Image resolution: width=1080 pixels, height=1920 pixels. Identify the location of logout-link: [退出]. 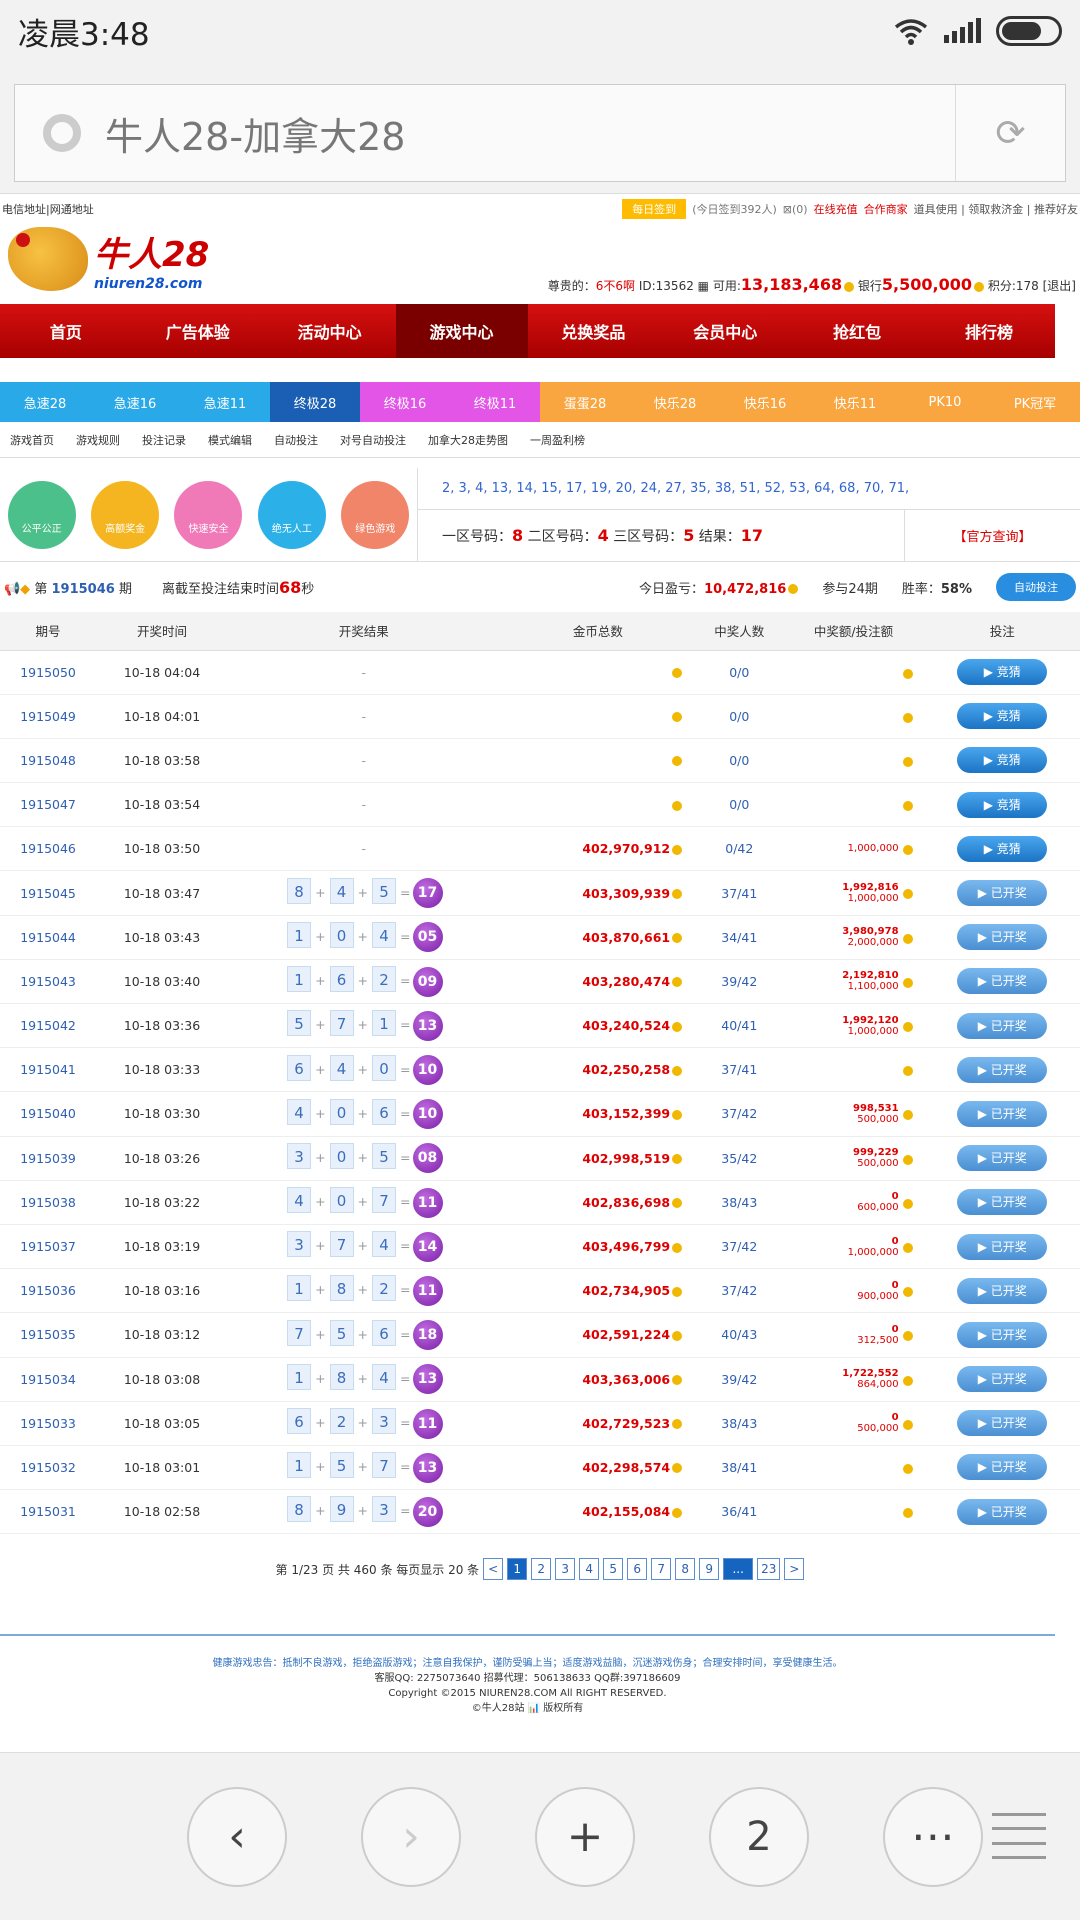
(1059, 286).